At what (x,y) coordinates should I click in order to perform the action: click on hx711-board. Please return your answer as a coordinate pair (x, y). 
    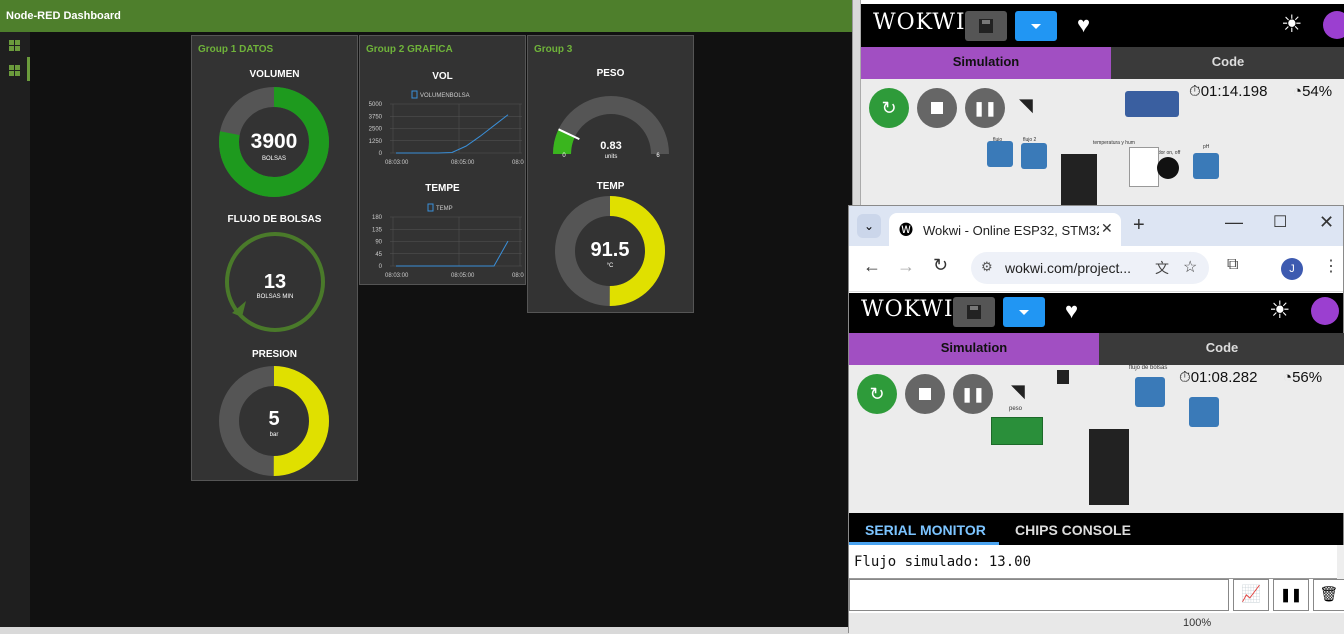
    Looking at the image, I should click on (1017, 431).